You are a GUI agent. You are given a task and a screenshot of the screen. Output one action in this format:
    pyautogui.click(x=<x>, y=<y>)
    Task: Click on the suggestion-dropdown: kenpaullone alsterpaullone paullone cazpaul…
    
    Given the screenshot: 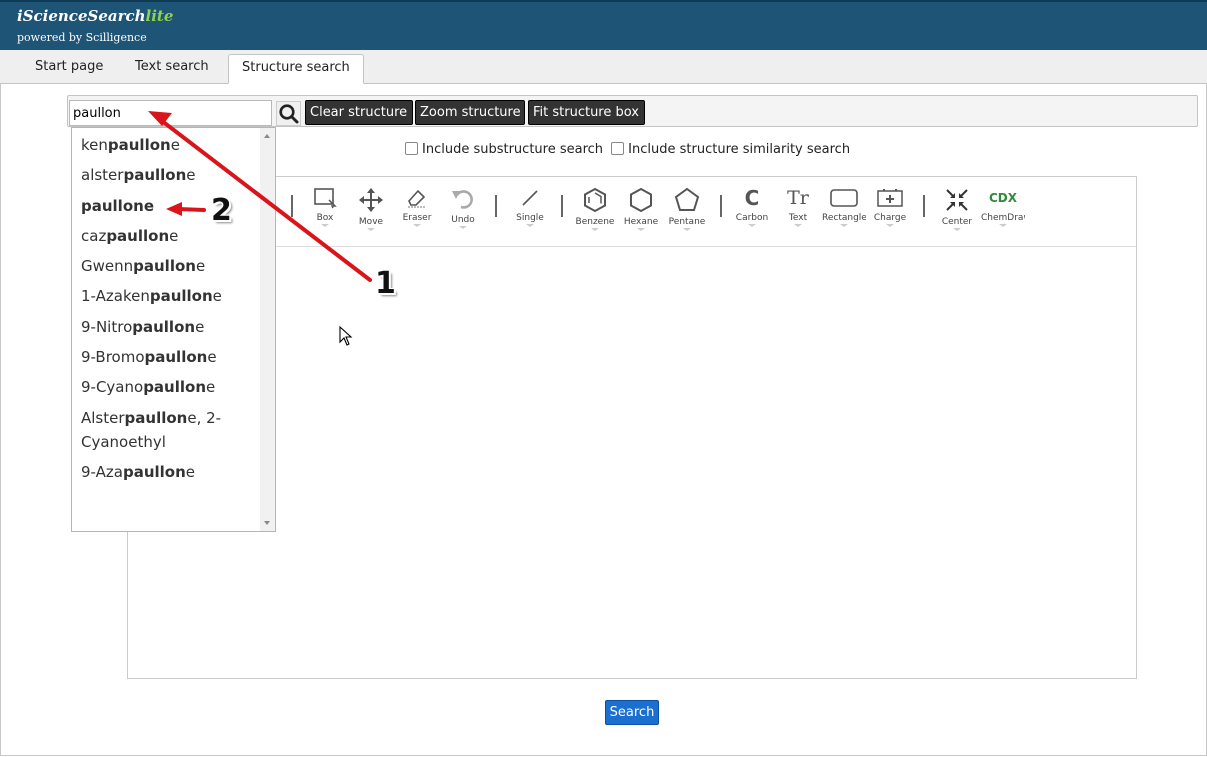 What is the action you would take?
    pyautogui.click(x=173, y=329)
    